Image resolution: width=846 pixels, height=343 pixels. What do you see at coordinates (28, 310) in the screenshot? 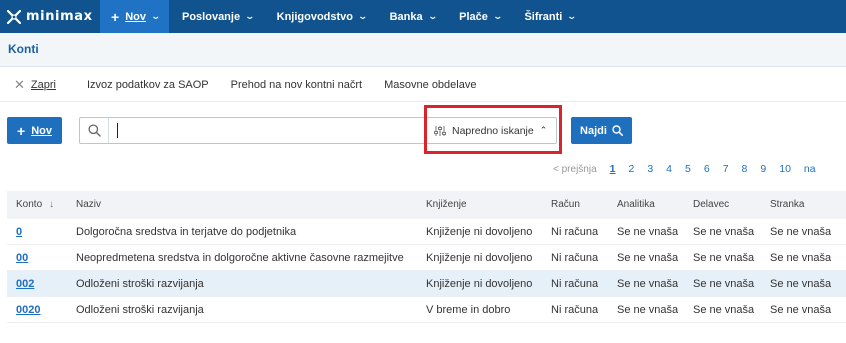
I see `konto-link: 0020` at bounding box center [28, 310].